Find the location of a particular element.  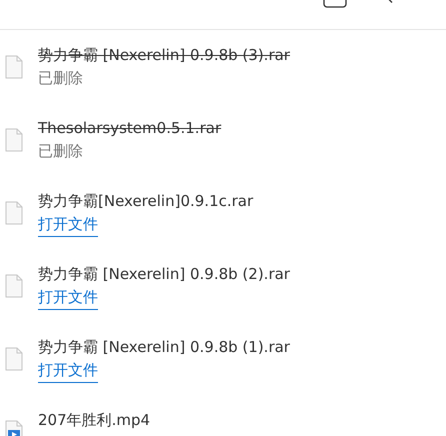

file-name: 势力争霸 [Nexerelin] 0.9.8b (3).rar is located at coordinates (164, 55).